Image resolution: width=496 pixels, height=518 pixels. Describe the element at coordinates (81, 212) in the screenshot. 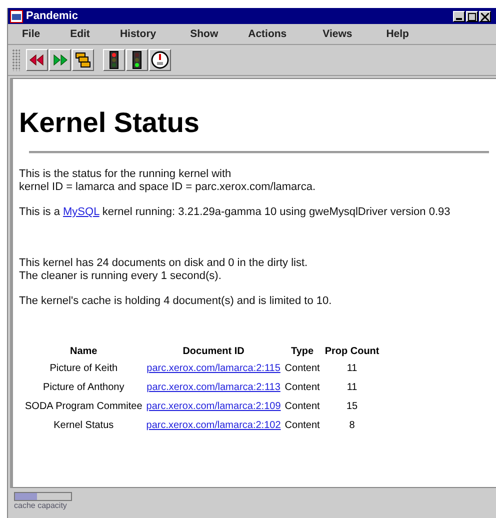

I see `link: MySQL` at that location.